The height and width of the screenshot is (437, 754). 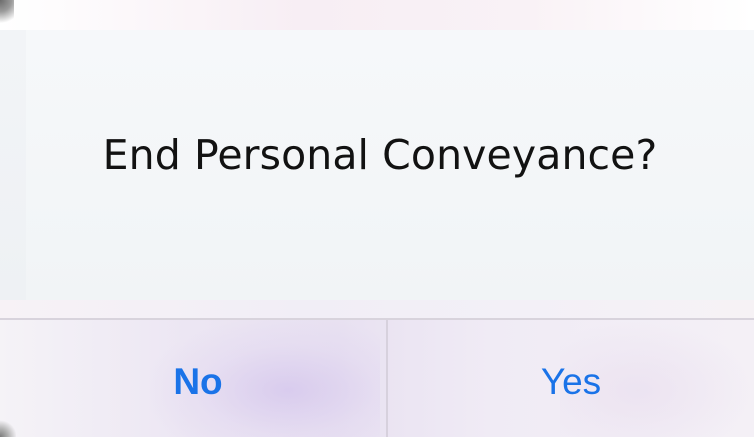 I want to click on yes-button: Yes, so click(x=571, y=378).